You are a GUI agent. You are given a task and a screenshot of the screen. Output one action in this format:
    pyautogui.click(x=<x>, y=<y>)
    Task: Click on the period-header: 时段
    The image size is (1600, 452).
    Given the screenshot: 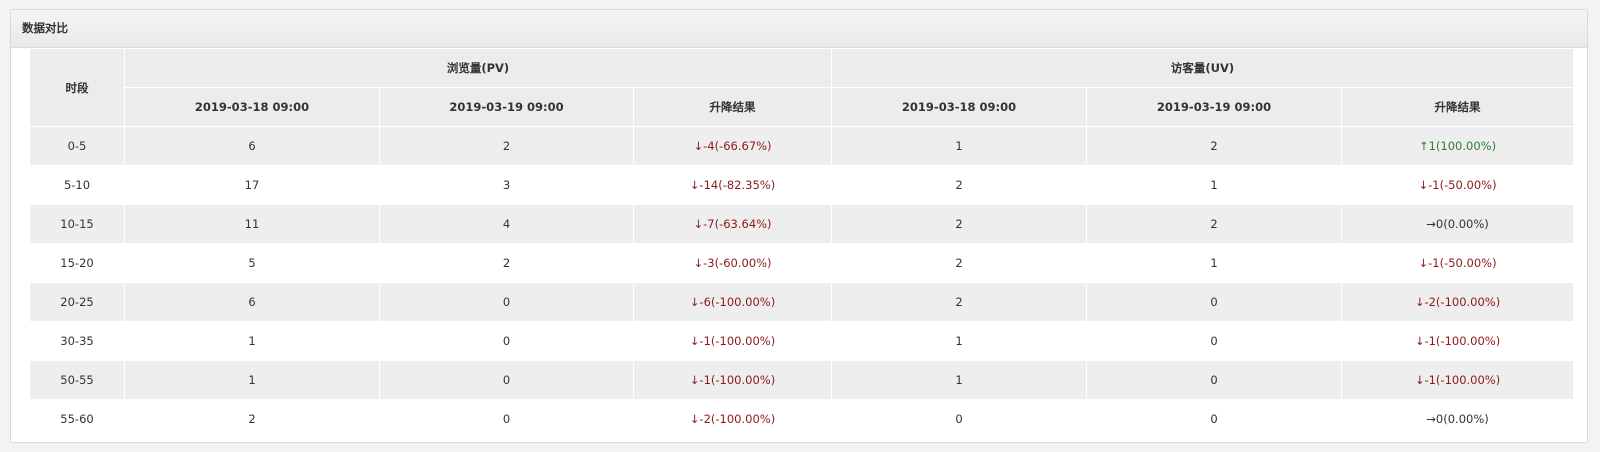 What is the action you would take?
    pyautogui.click(x=77, y=87)
    